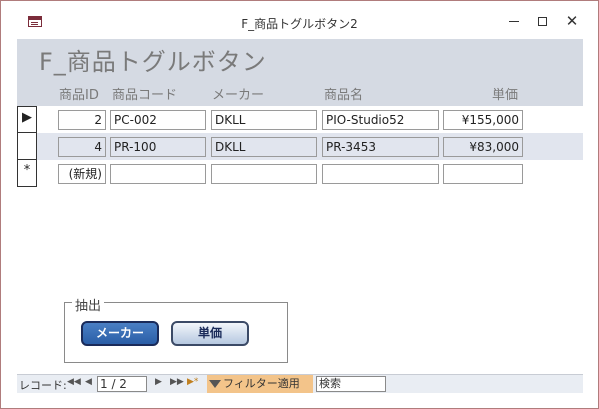 Image resolution: width=599 pixels, height=409 pixels. Describe the element at coordinates (215, 384) in the screenshot. I see `funnel-icon` at that location.